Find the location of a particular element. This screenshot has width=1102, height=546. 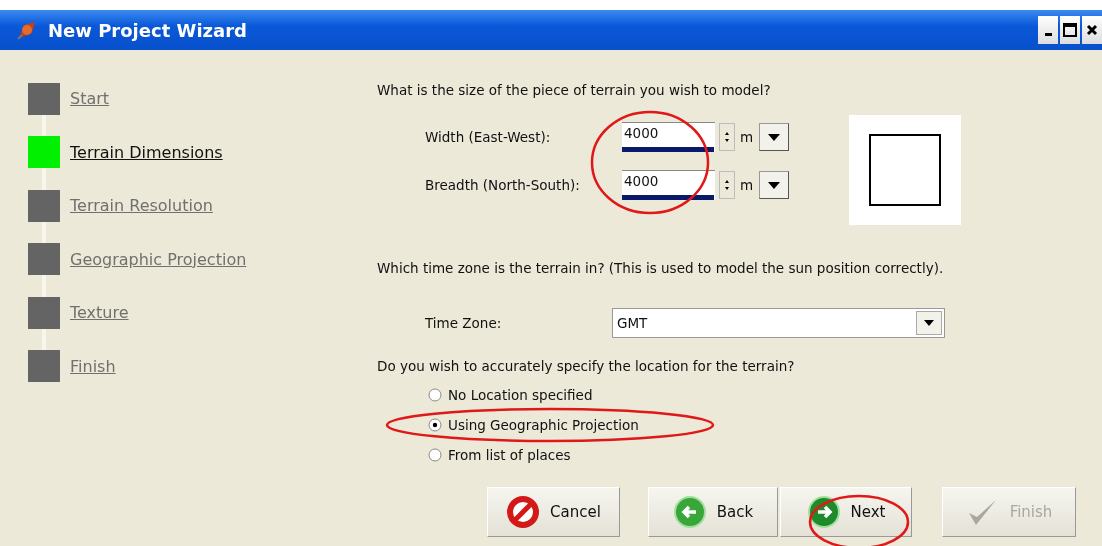

question-text: Which time zone is the terrain in? (This is used to model the sun position correctly). is located at coordinates (661, 268).